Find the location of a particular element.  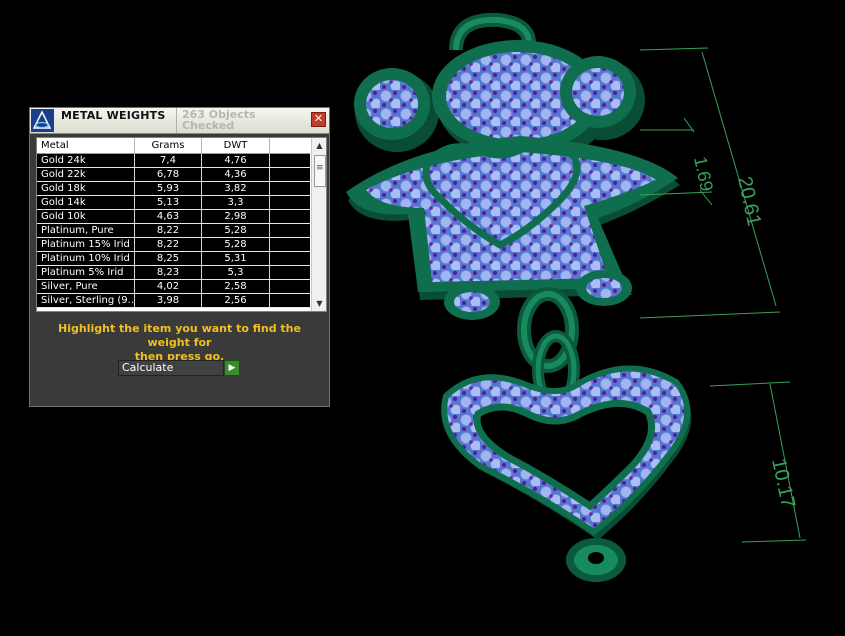

go-arrow-icon: ▶ is located at coordinates (232, 368).